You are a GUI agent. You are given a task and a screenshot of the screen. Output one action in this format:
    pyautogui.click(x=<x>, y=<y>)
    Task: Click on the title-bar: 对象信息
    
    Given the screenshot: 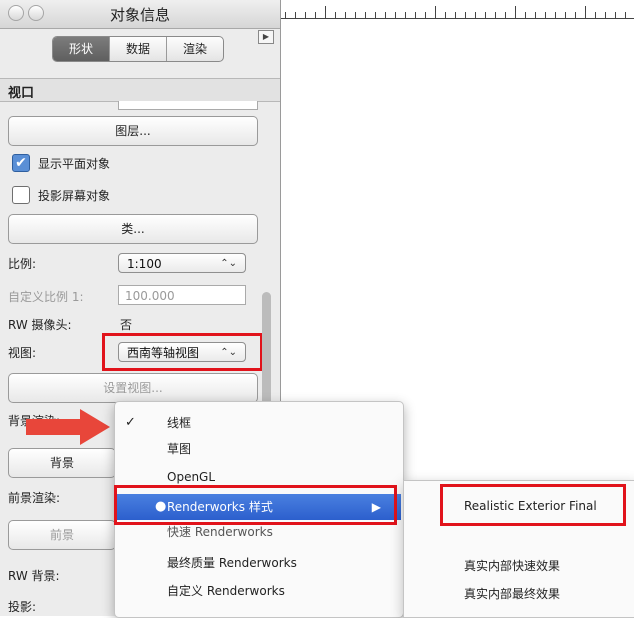 What is the action you would take?
    pyautogui.click(x=140, y=14)
    